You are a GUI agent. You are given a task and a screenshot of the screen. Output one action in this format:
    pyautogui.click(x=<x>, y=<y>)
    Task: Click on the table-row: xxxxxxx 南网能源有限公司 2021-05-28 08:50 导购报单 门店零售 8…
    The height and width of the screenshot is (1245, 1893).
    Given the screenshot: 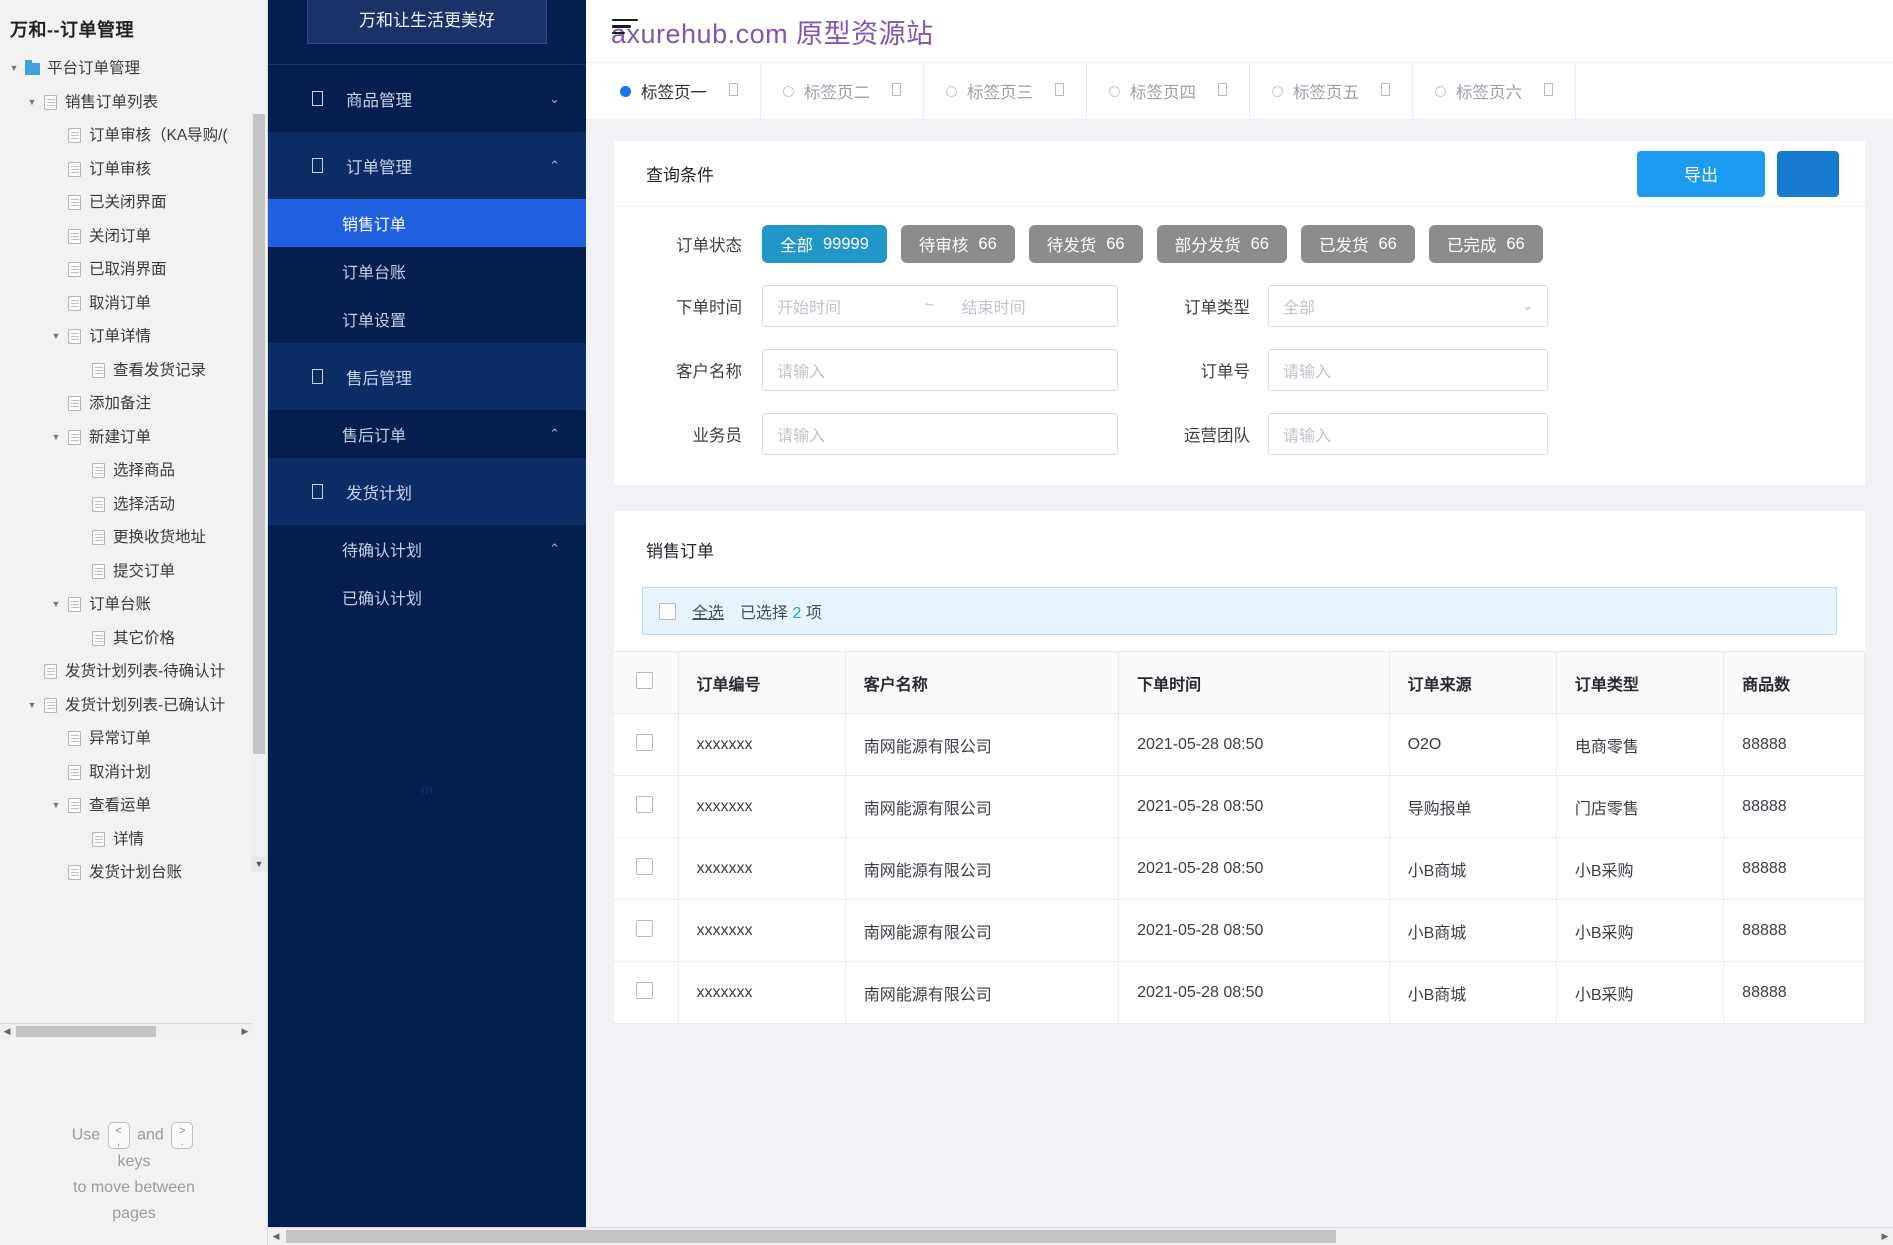 What is the action you would take?
    pyautogui.click(x=1239, y=806)
    